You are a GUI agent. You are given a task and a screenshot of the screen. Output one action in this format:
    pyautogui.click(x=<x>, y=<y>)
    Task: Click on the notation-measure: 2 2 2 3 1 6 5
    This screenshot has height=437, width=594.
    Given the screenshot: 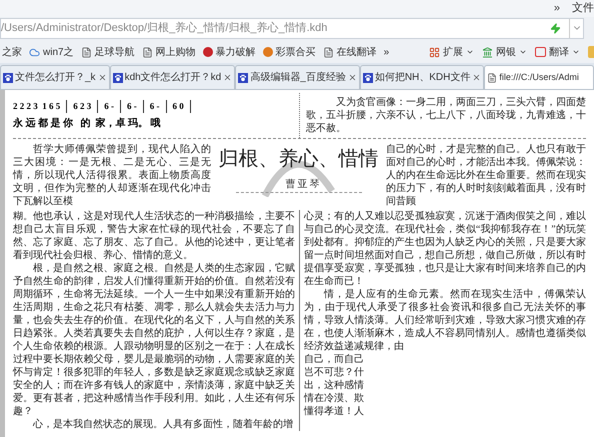 What is the action you would take?
    pyautogui.click(x=36, y=106)
    